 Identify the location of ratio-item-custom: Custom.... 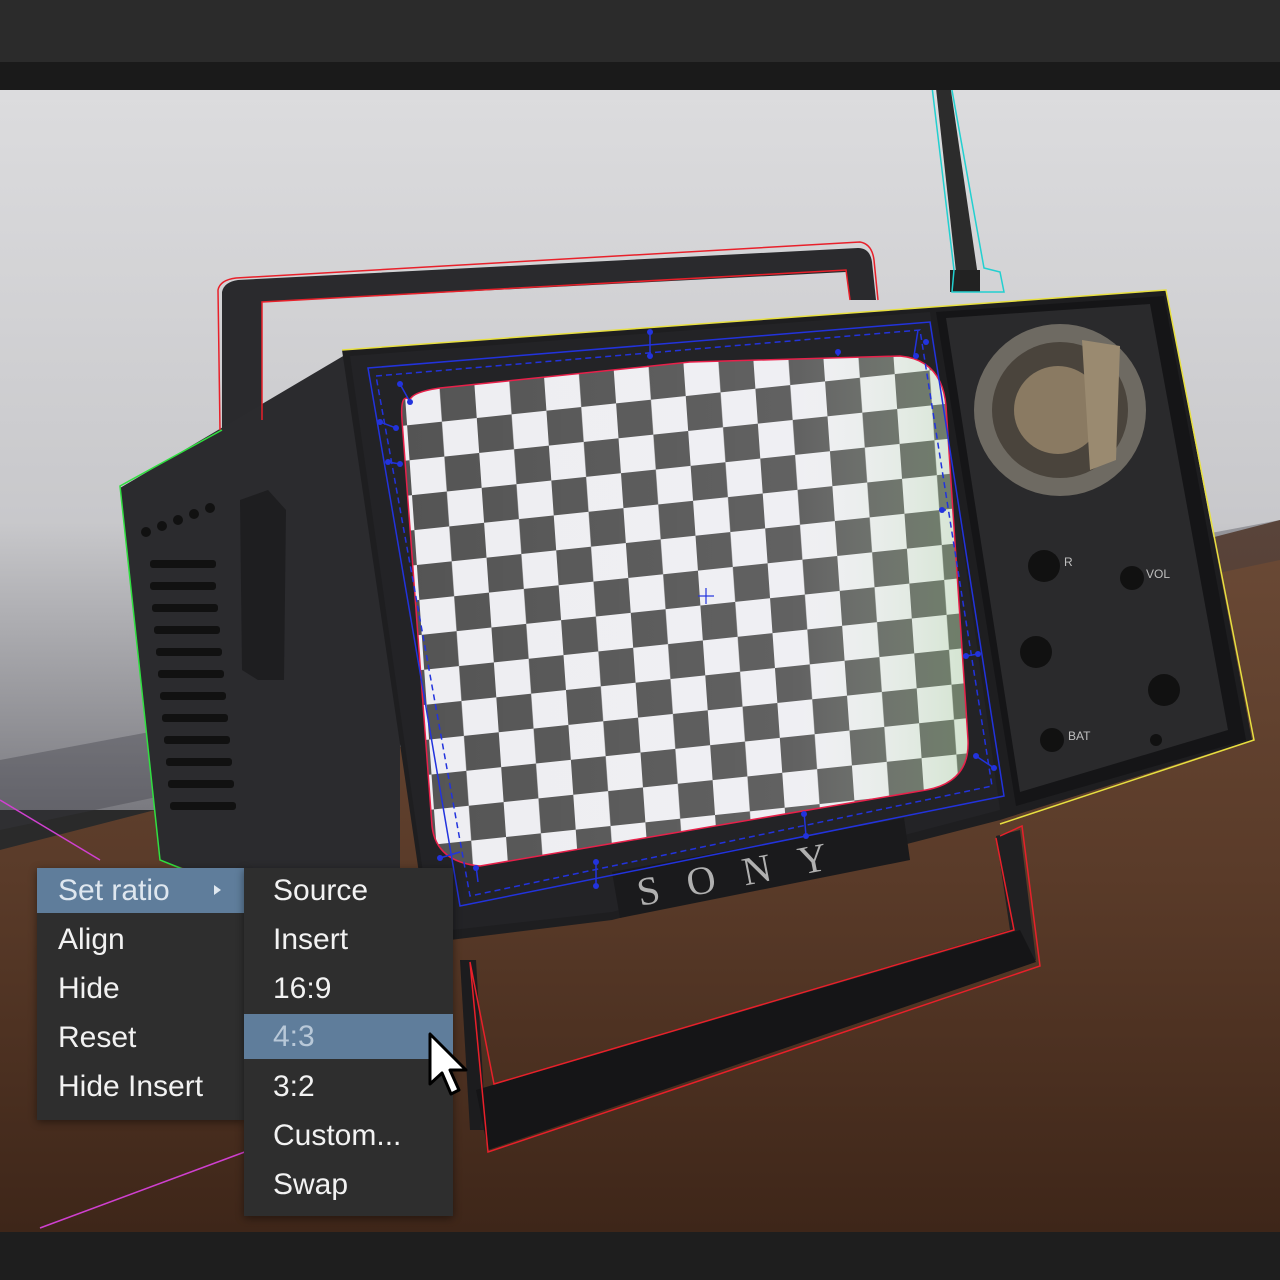
(348, 1135).